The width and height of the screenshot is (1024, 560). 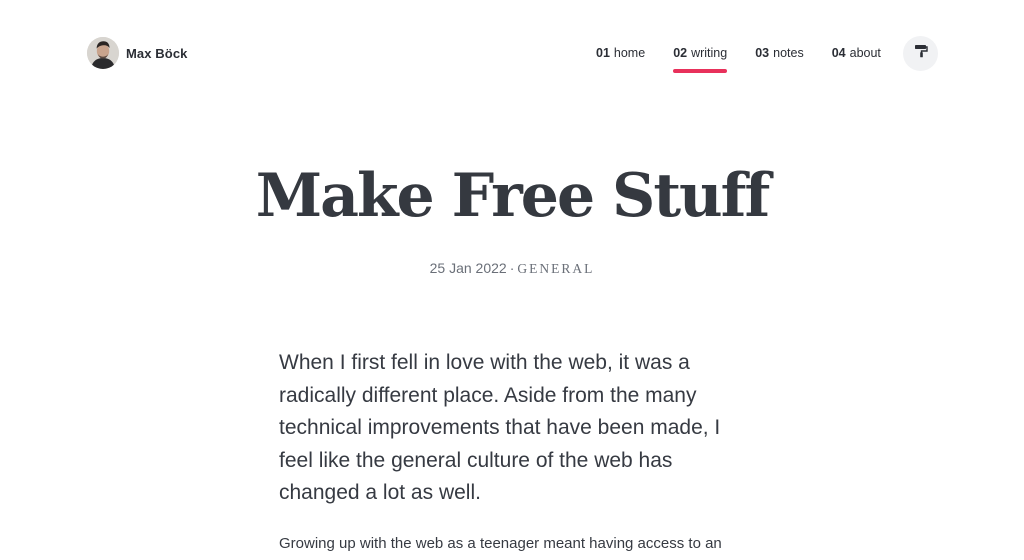 I want to click on article-date: 25 Jan 2022, so click(x=468, y=268).